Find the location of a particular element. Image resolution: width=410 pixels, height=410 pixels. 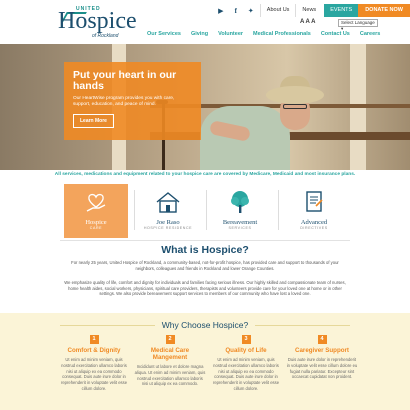

service-advanced-directives: Advanced DIRECTIVES is located at coordinates (314, 211).